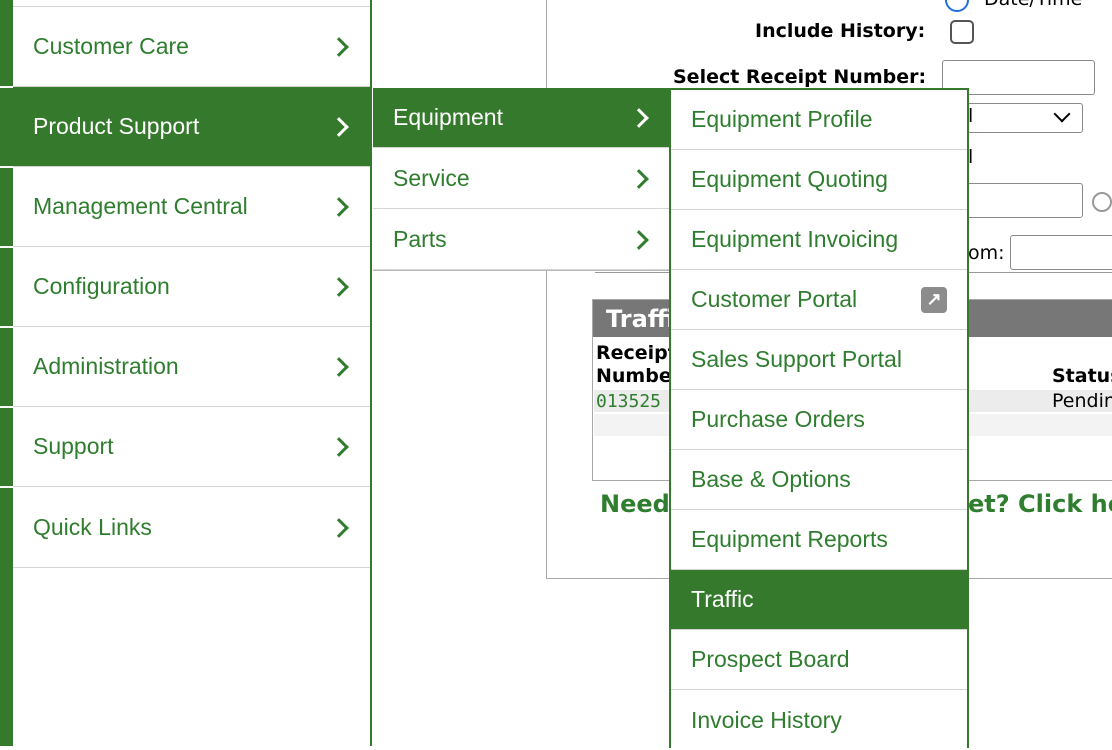 Image resolution: width=1112 pixels, height=750 pixels. Describe the element at coordinates (789, 179) in the screenshot. I see `submenu-item-label: Equipment Quoting` at that location.